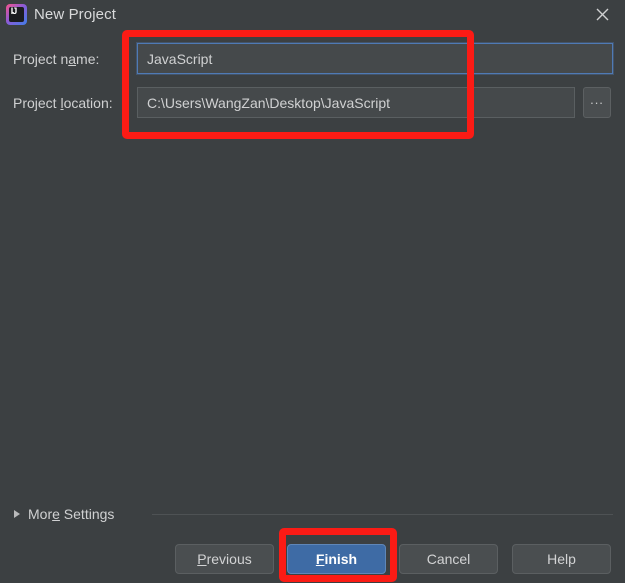 The image size is (625, 583). What do you see at coordinates (41, 59) in the screenshot?
I see `project-name-label-text: Project n` at bounding box center [41, 59].